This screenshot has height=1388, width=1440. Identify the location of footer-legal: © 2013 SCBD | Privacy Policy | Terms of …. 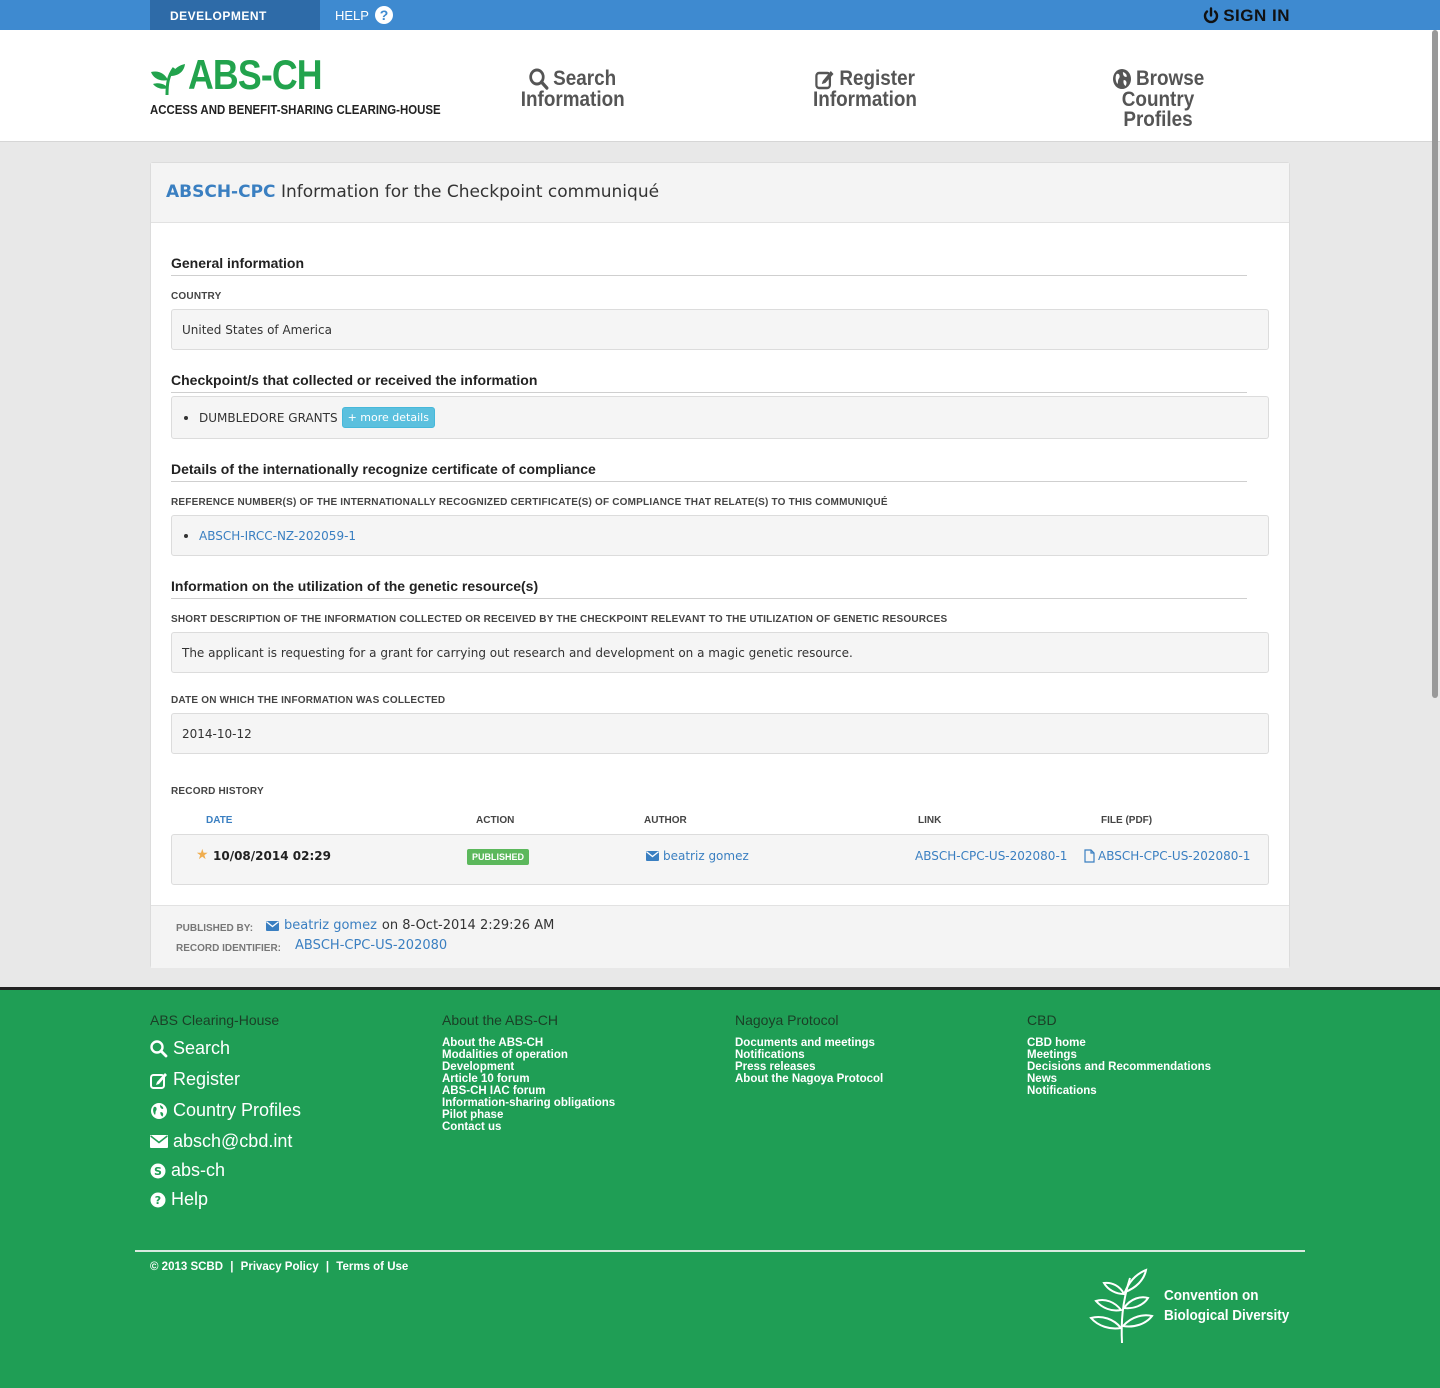
(279, 1267).